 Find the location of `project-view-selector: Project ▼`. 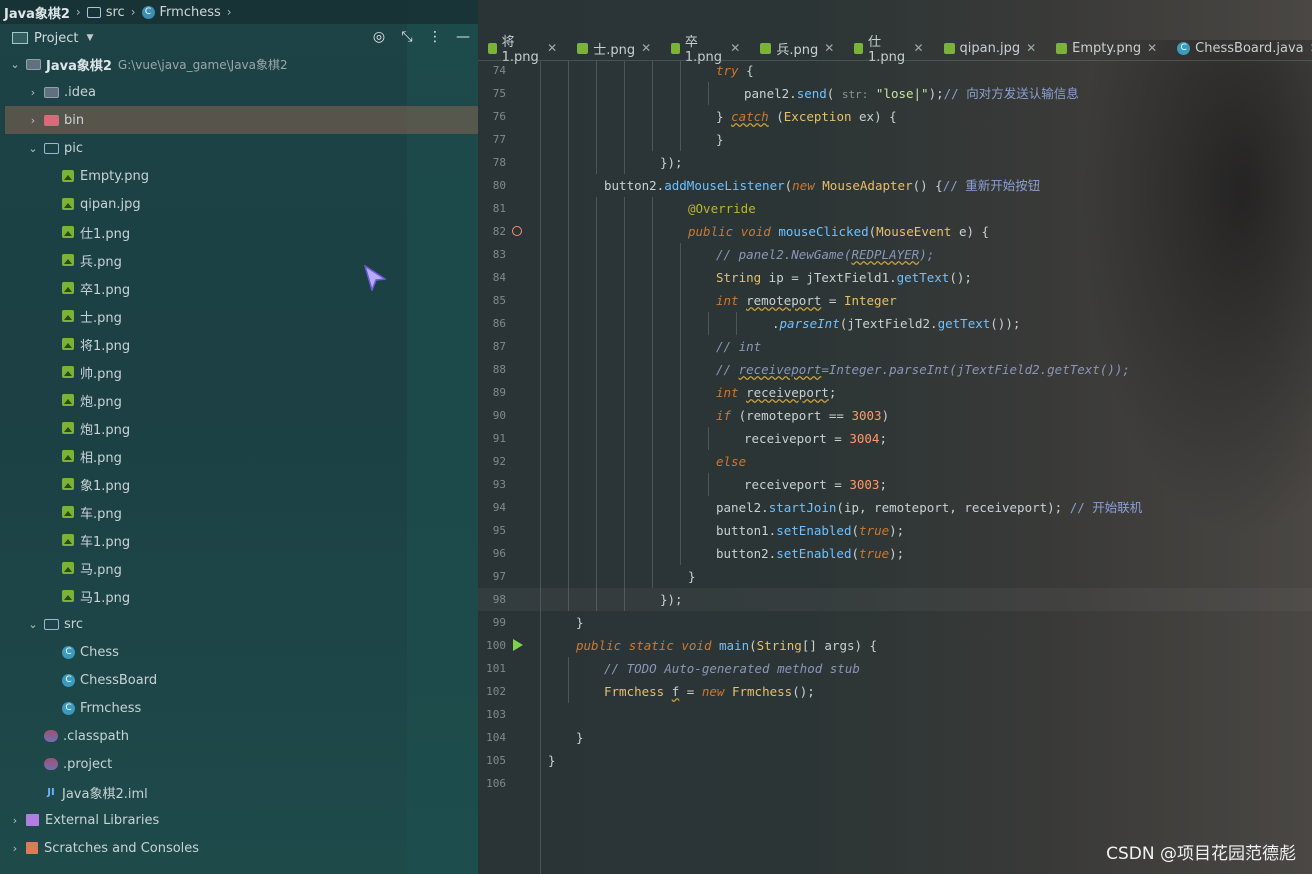

project-view-selector: Project ▼ is located at coordinates (46, 38).